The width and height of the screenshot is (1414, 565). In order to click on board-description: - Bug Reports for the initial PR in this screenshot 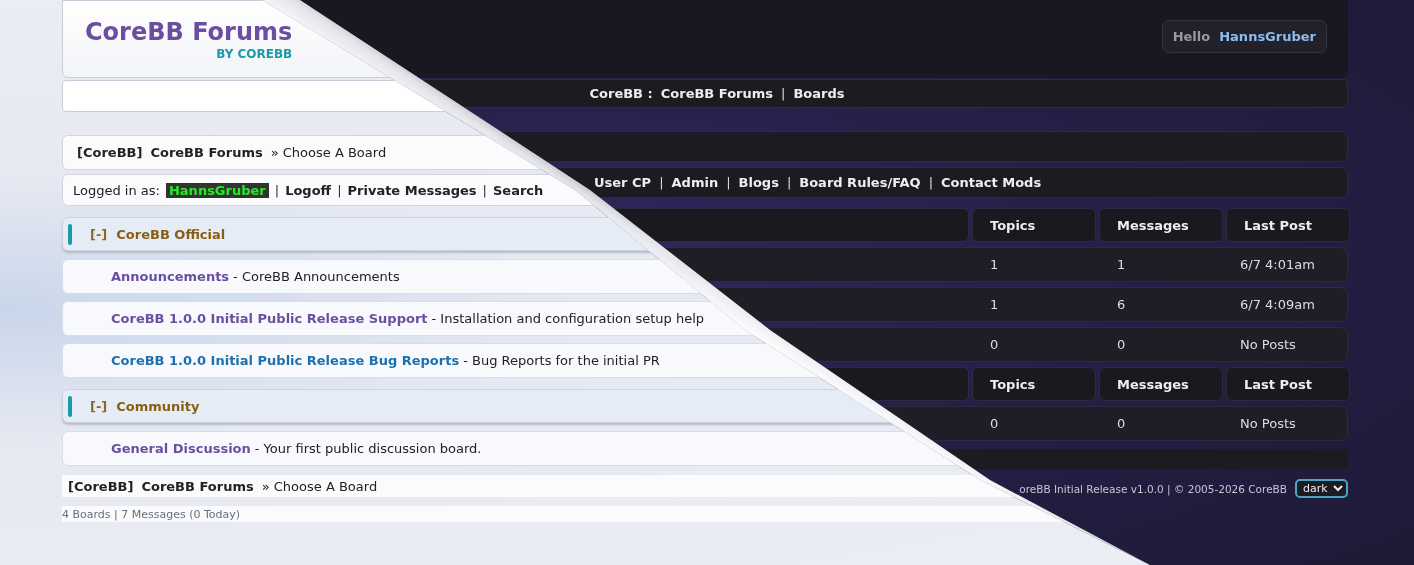, I will do `click(561, 360)`.